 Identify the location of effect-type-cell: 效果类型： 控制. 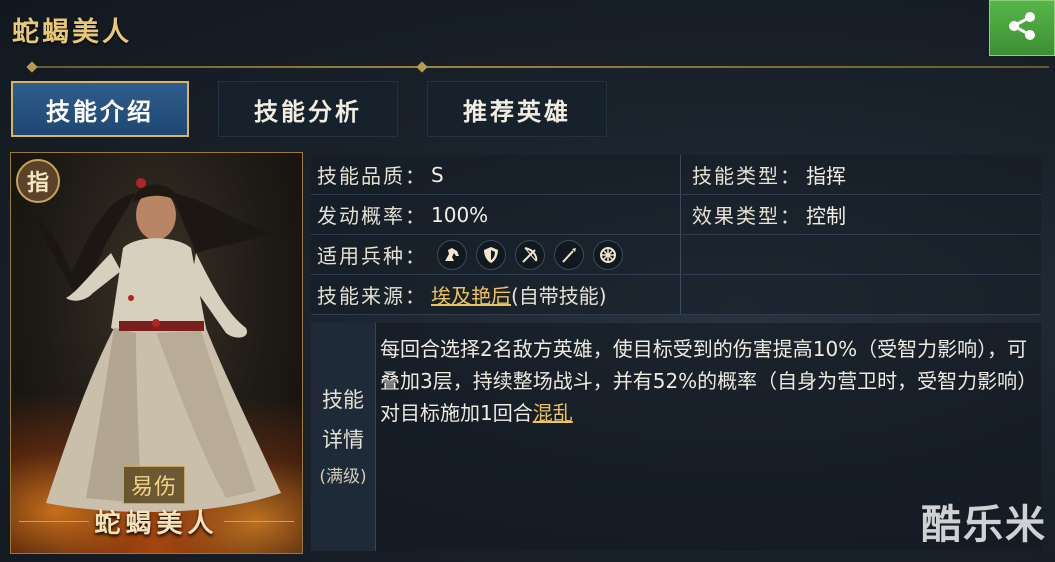
(860, 214).